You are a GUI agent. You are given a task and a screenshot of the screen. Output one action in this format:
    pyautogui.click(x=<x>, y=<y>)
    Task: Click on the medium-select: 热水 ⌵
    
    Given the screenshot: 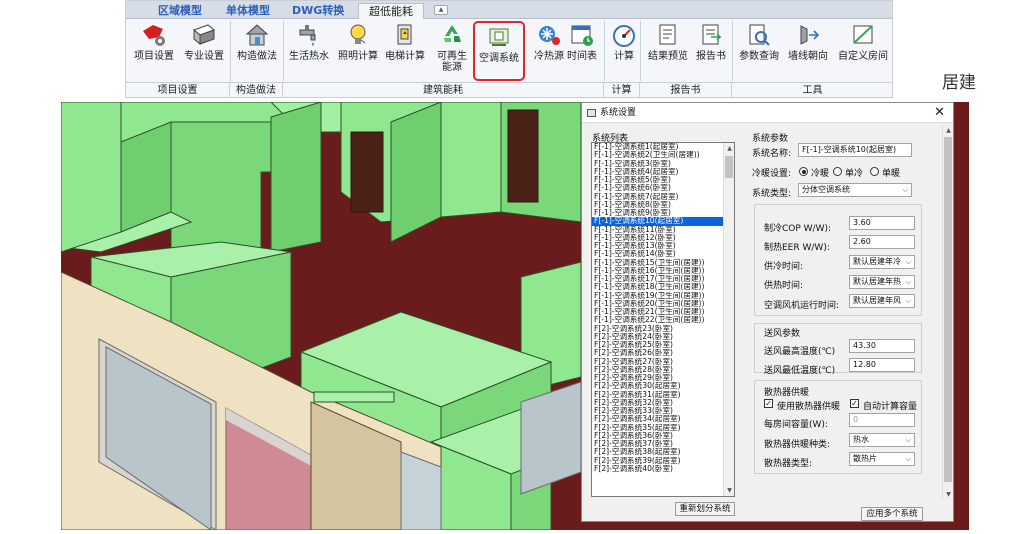 What is the action you would take?
    pyautogui.click(x=882, y=440)
    